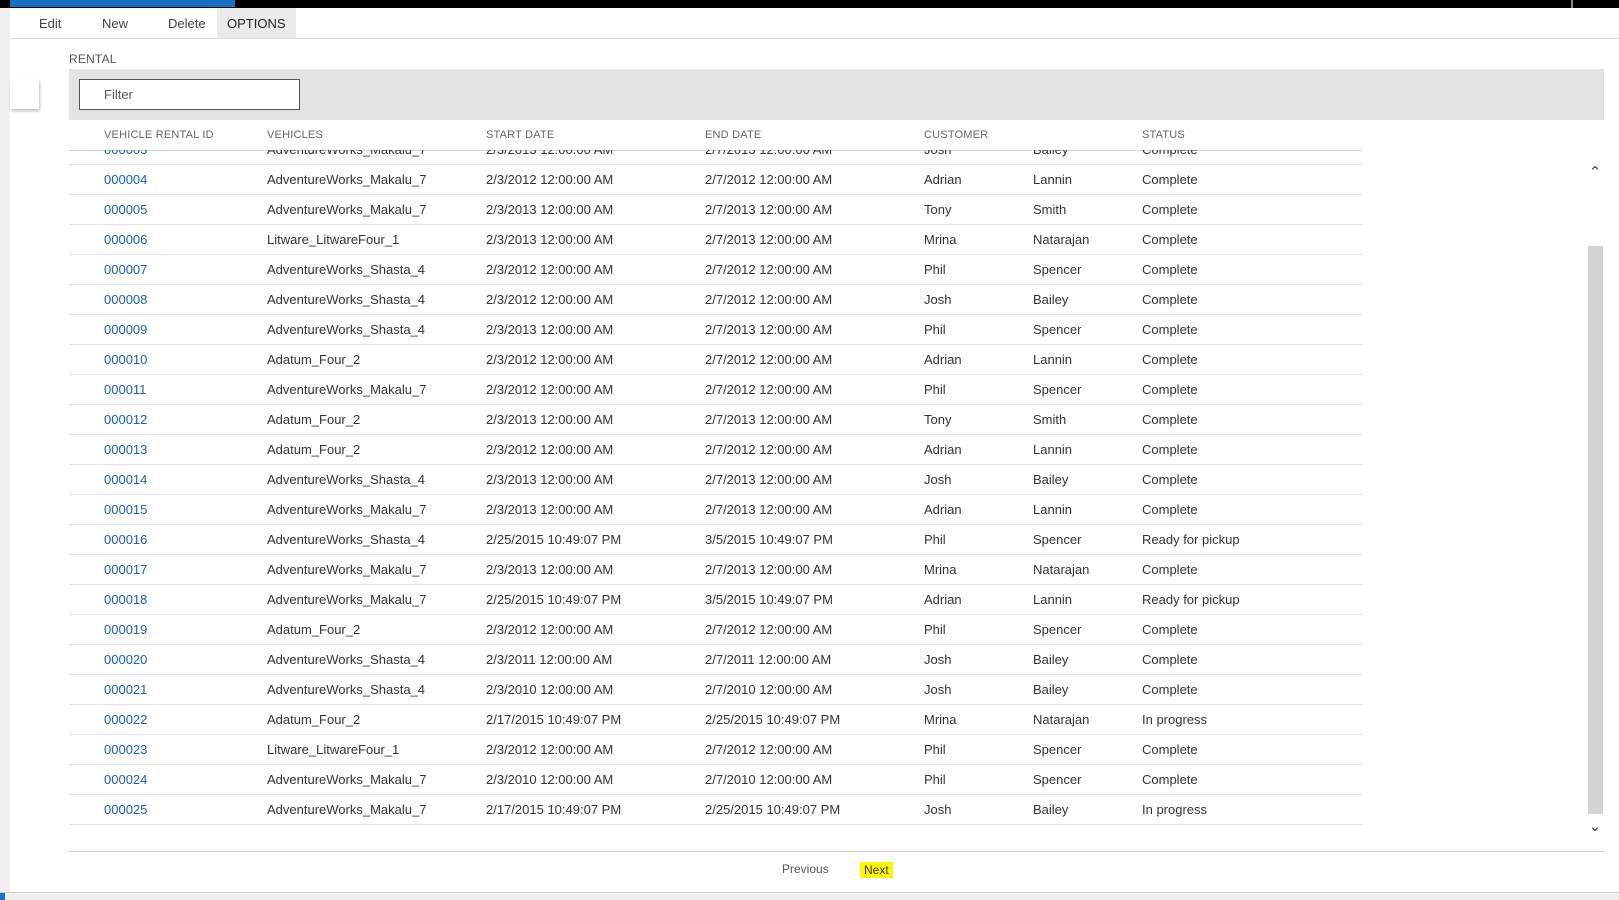 The image size is (1619, 900). What do you see at coordinates (125, 600) in the screenshot?
I see `rental-id-link: 000018` at bounding box center [125, 600].